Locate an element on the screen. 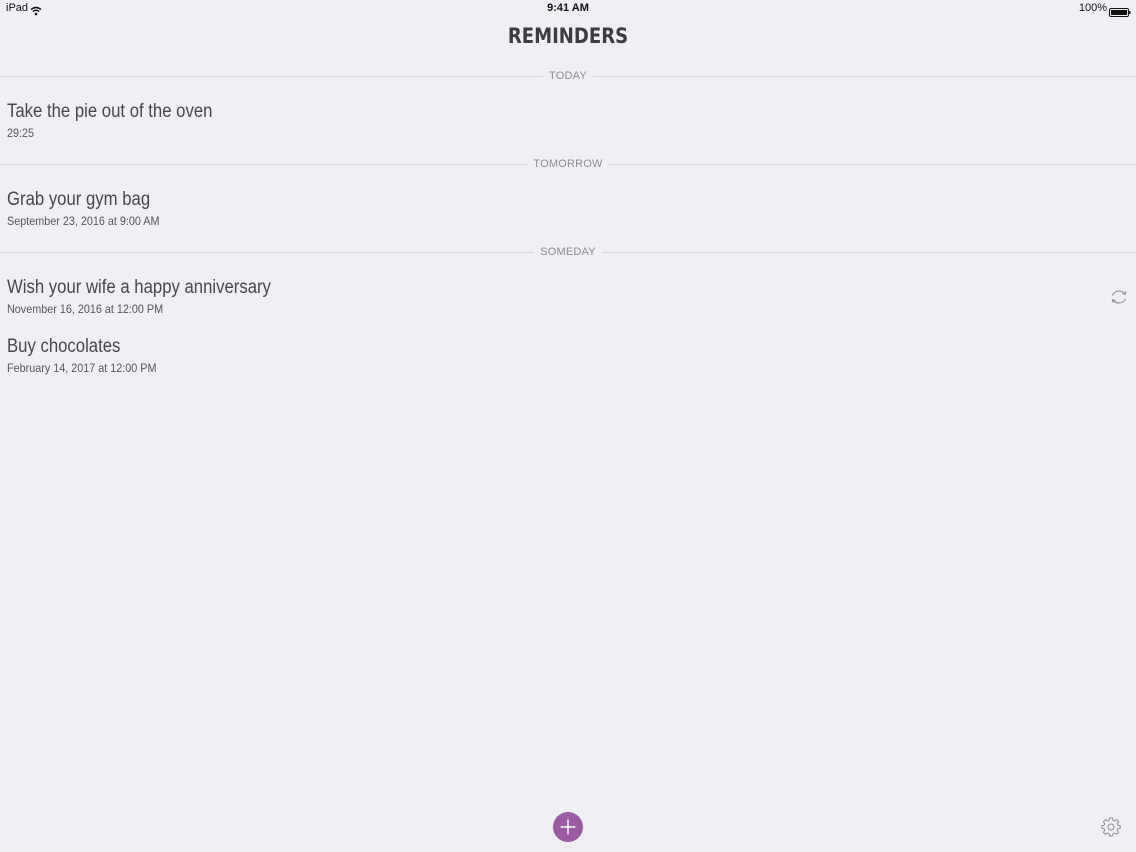 Image resolution: width=1136 pixels, height=852 pixels. gear-icon is located at coordinates (1111, 827).